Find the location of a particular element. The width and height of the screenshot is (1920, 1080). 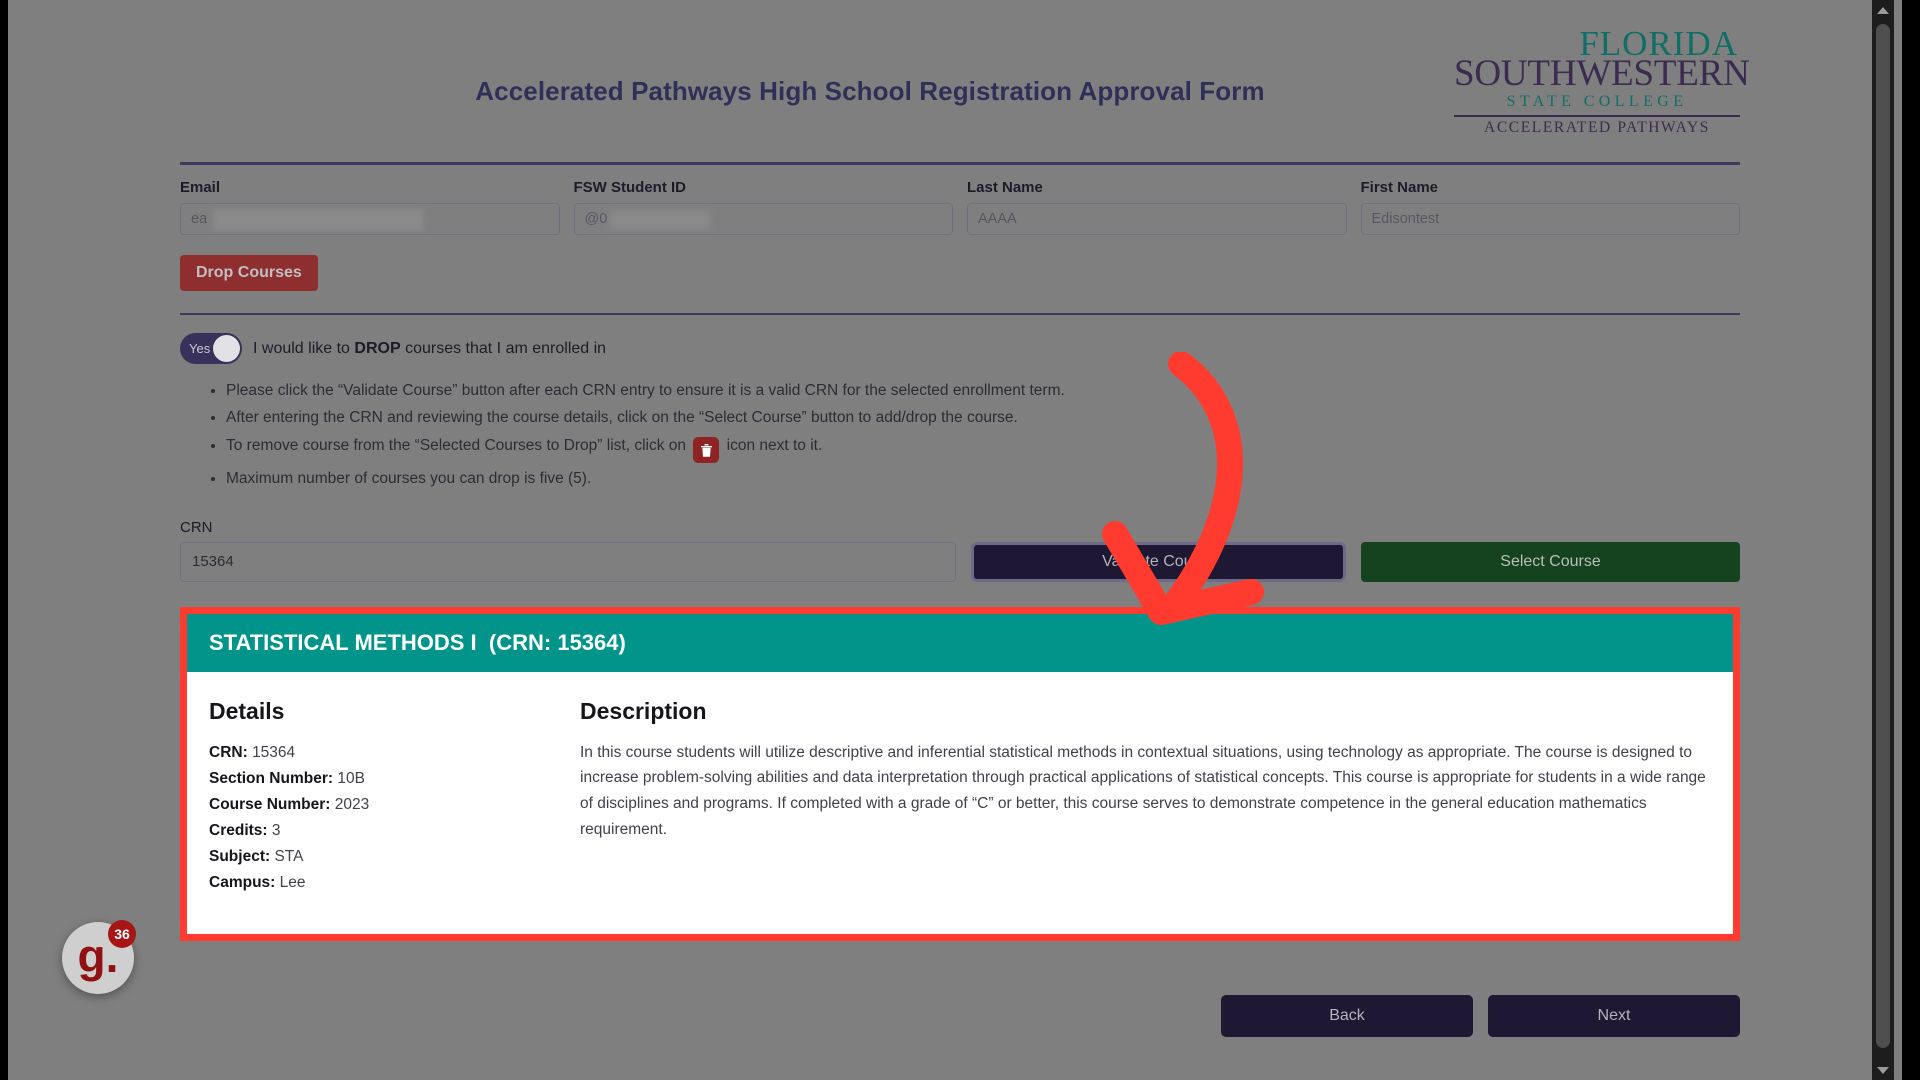

field-fsw-student-id: FSW Student ID @0 is located at coordinates (763, 207).